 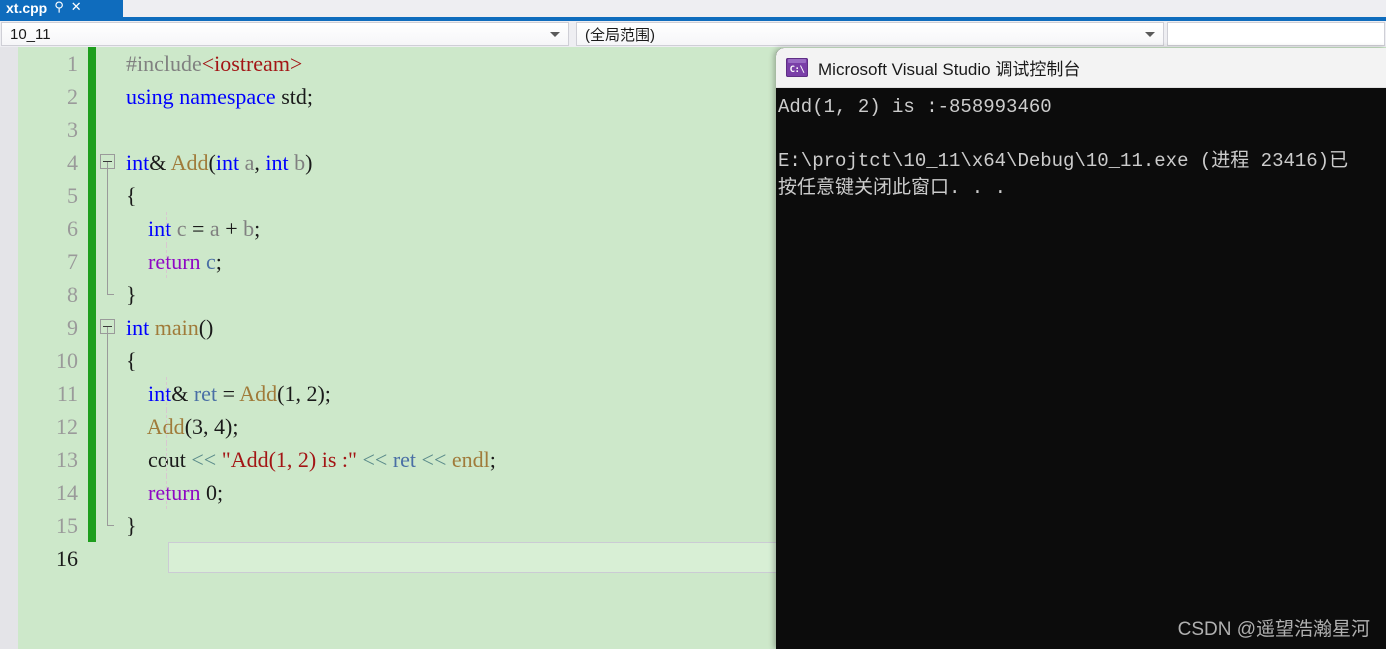 What do you see at coordinates (189, 162) in the screenshot?
I see `code-token: Add` at bounding box center [189, 162].